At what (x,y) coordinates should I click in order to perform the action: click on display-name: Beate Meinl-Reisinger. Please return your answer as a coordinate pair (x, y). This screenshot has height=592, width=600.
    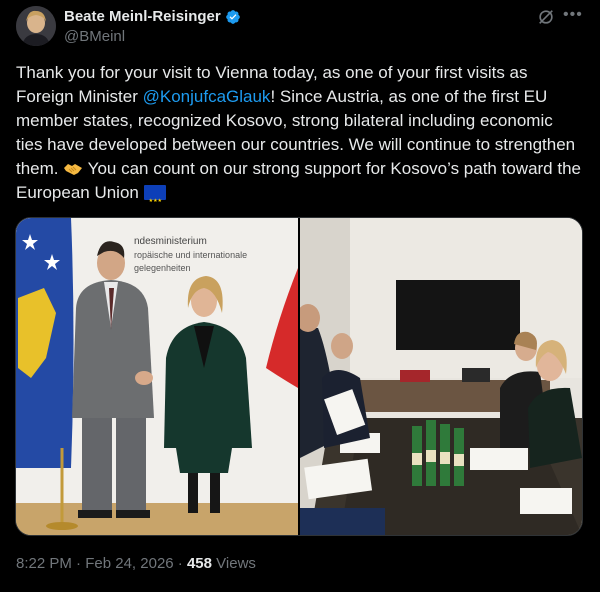
    Looking at the image, I should click on (152, 16).